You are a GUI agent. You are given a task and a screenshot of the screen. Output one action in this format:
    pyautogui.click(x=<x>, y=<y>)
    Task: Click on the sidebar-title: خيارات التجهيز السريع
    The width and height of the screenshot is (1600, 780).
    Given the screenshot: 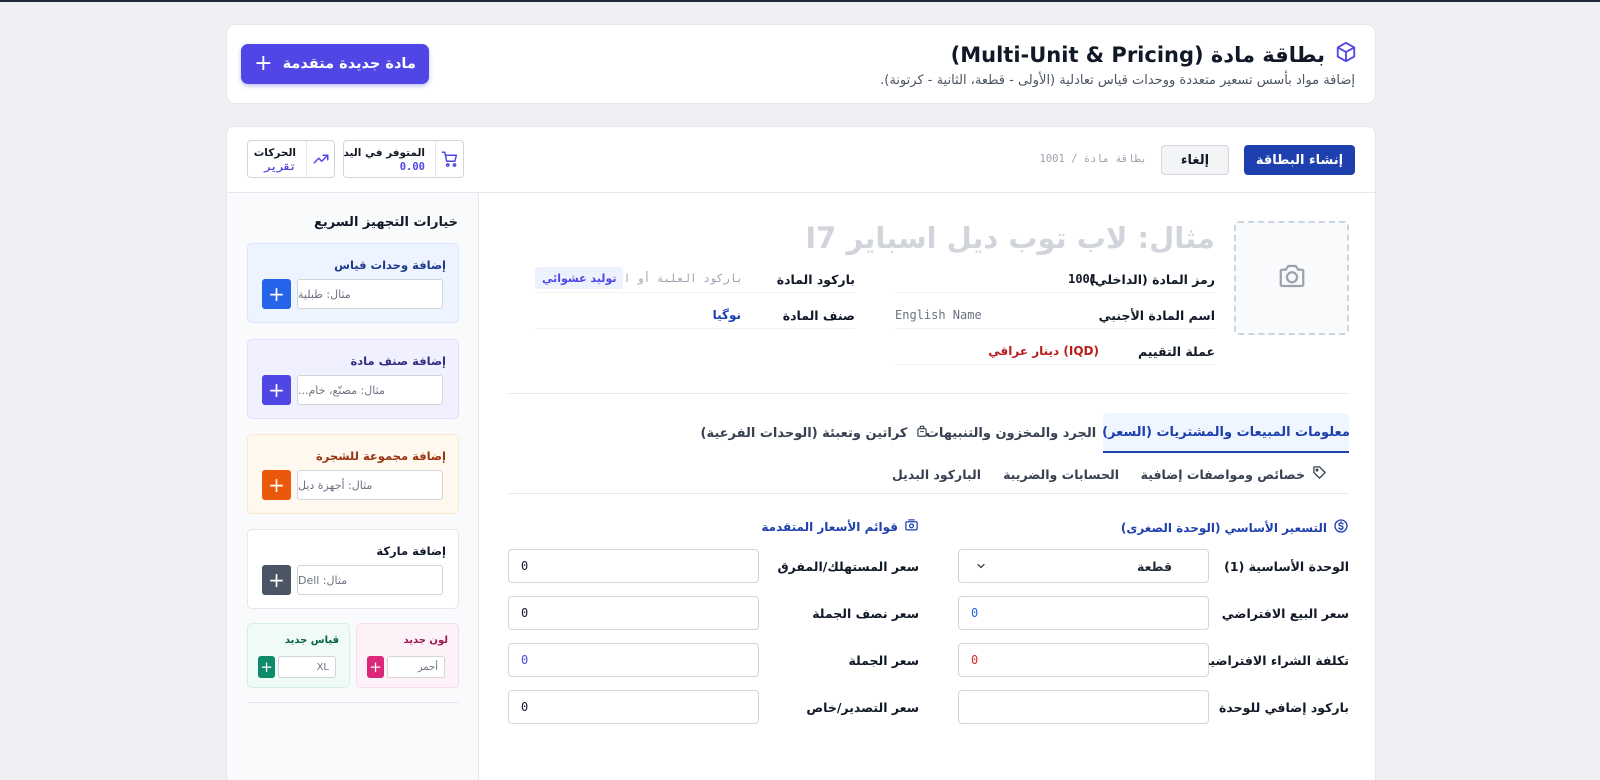 What is the action you would take?
    pyautogui.click(x=385, y=222)
    